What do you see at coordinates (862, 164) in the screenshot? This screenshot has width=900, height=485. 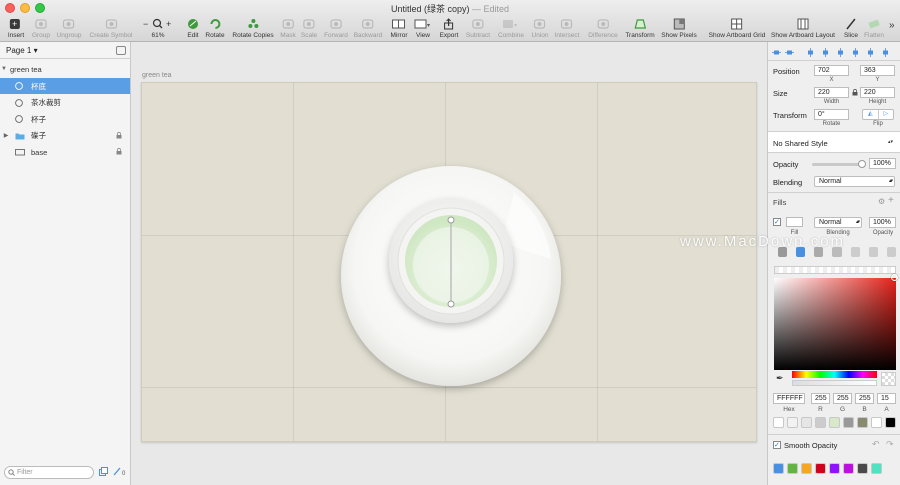 I see `opacity-slider-knob` at bounding box center [862, 164].